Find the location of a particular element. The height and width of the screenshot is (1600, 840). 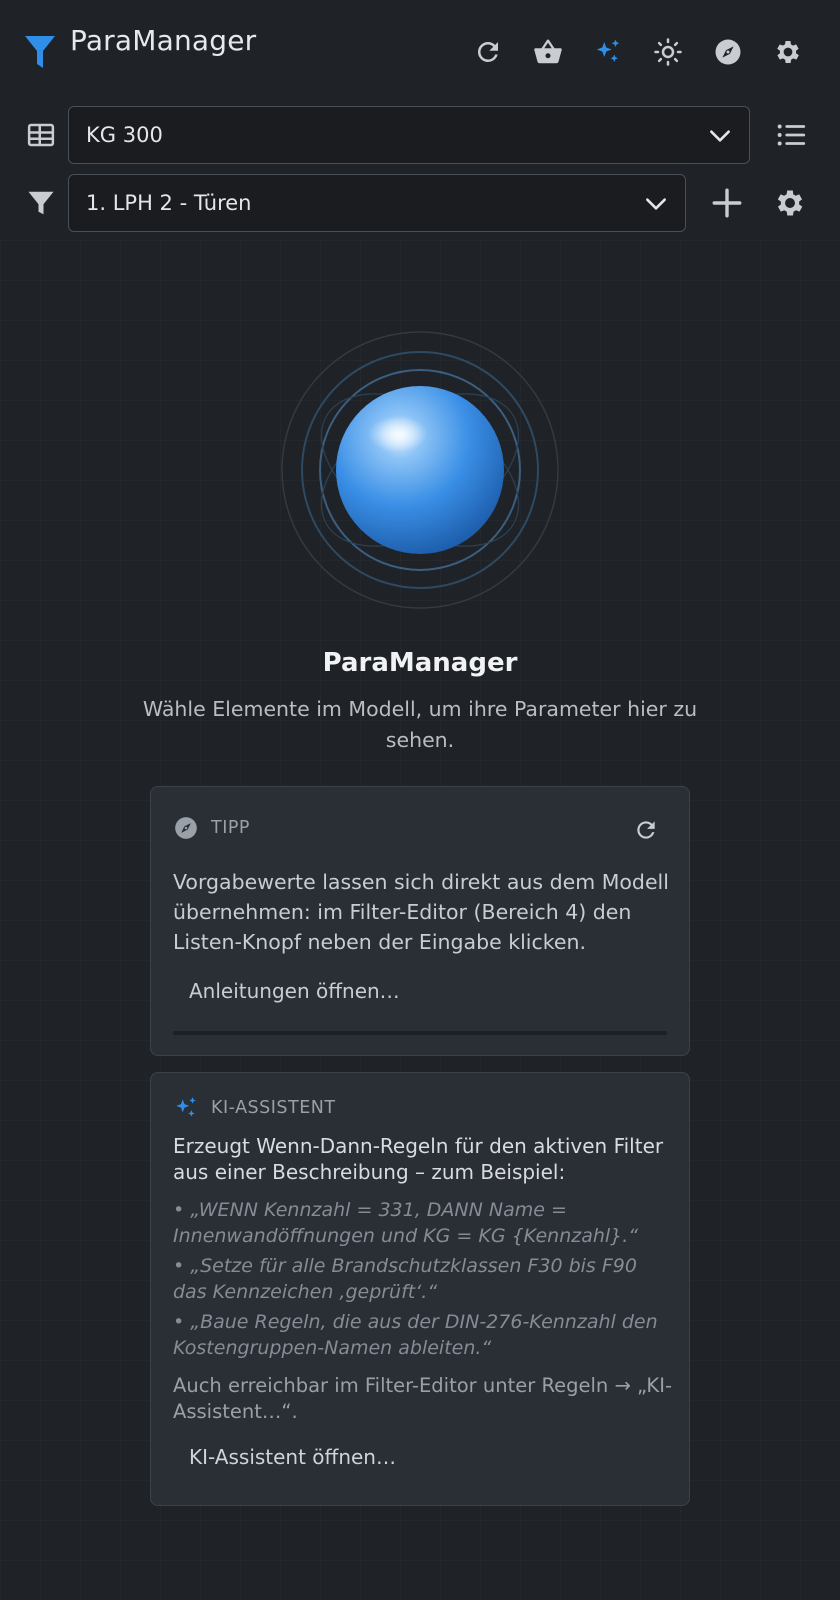

brightness-button is located at coordinates (668, 52).